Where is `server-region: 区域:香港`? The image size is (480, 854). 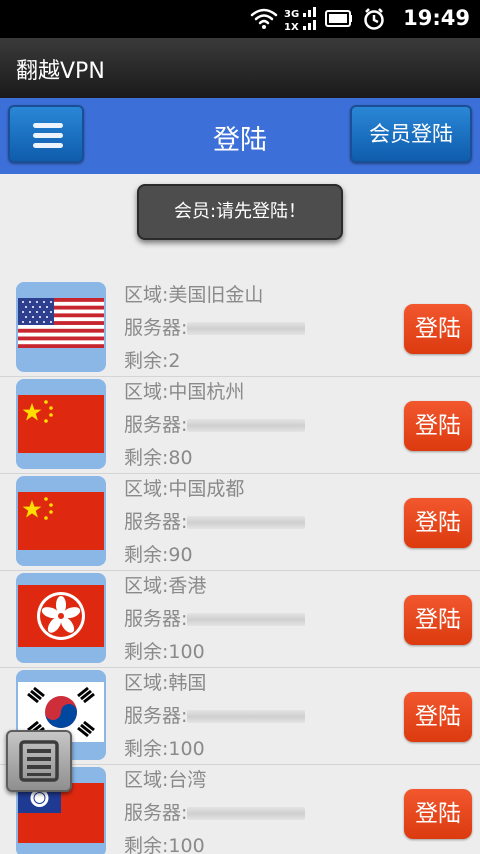 server-region: 区域:香港 is located at coordinates (165, 586).